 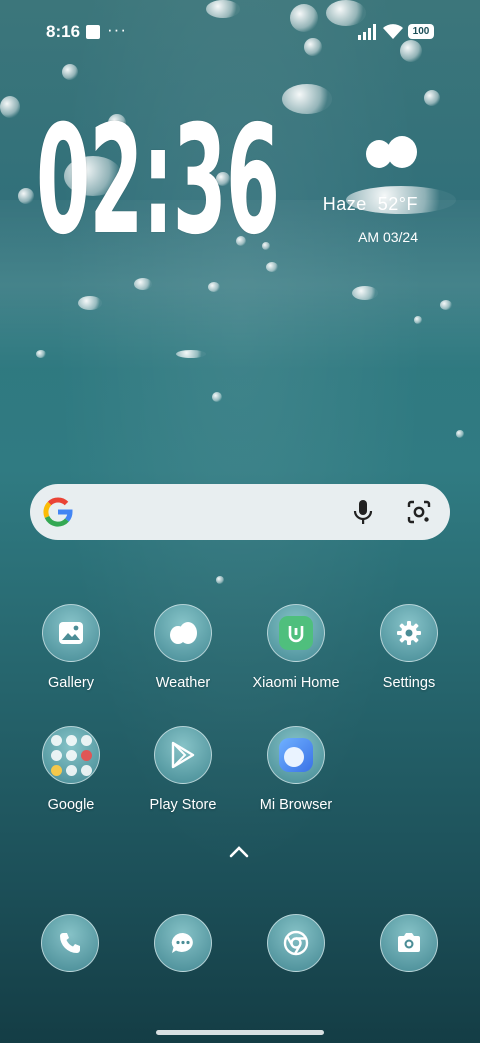 What do you see at coordinates (240, 32) in the screenshot?
I see `status-bar: 8:16 ··· 100` at bounding box center [240, 32].